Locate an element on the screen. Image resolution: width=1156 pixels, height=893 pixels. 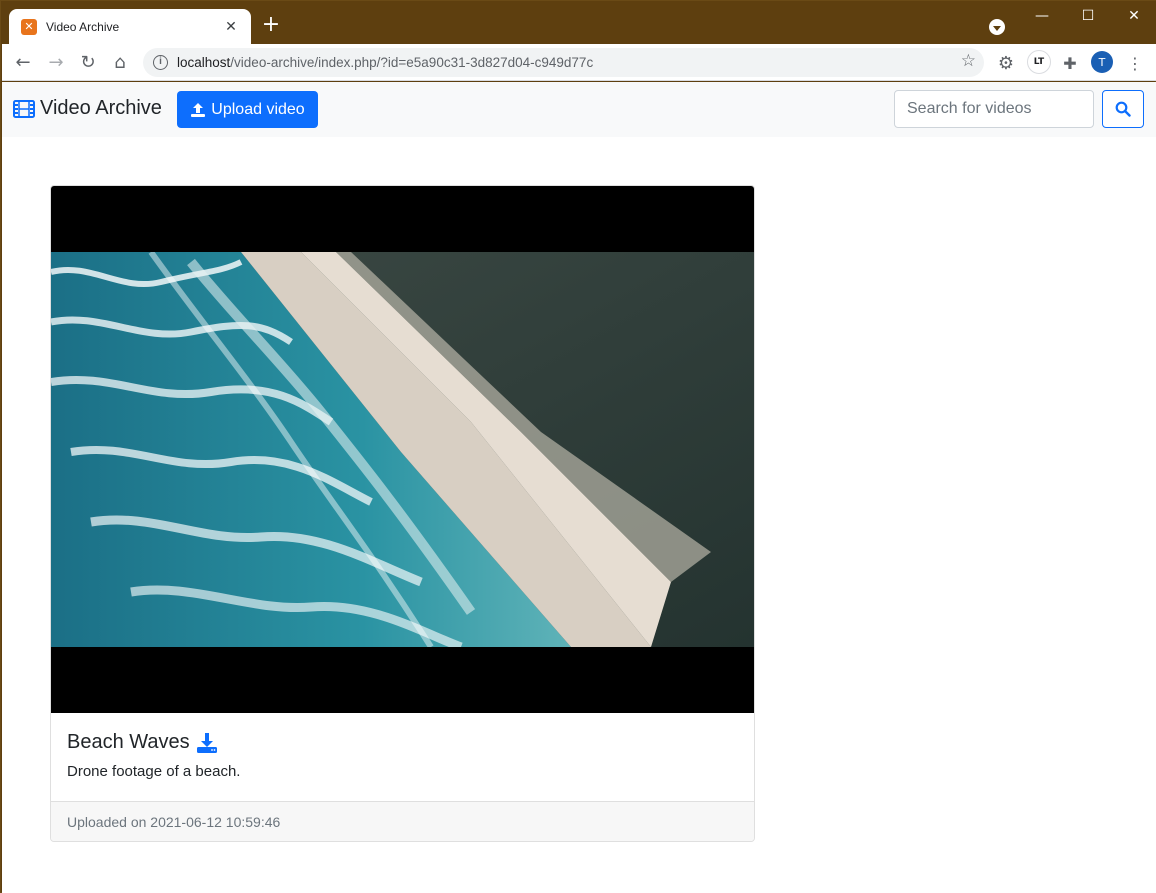
upload-video-button: Upload video is located at coordinates (247, 109).